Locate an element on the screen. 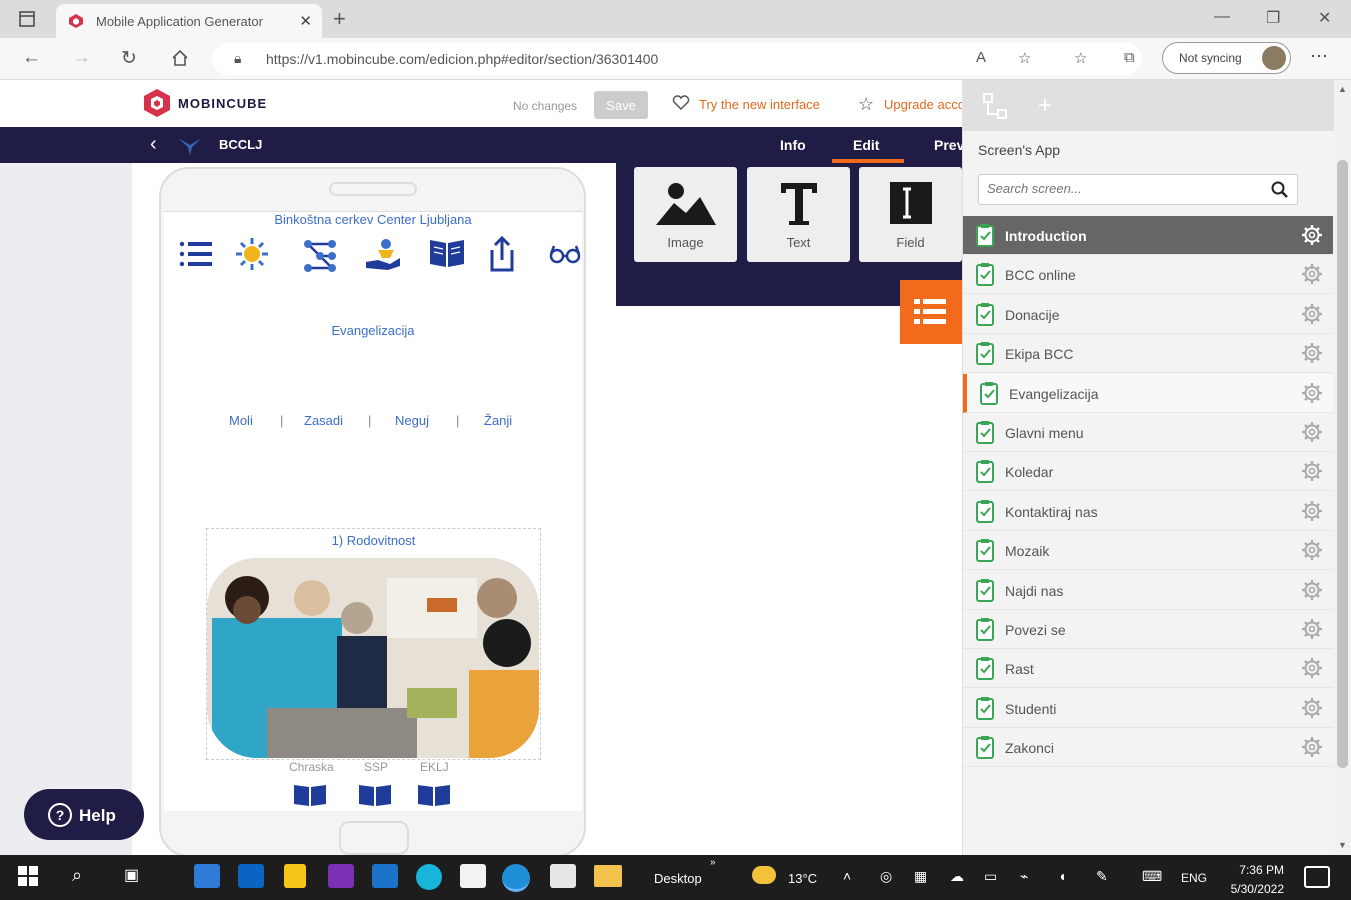 This screenshot has width=1351, height=900. mail-icon is located at coordinates (207, 876).